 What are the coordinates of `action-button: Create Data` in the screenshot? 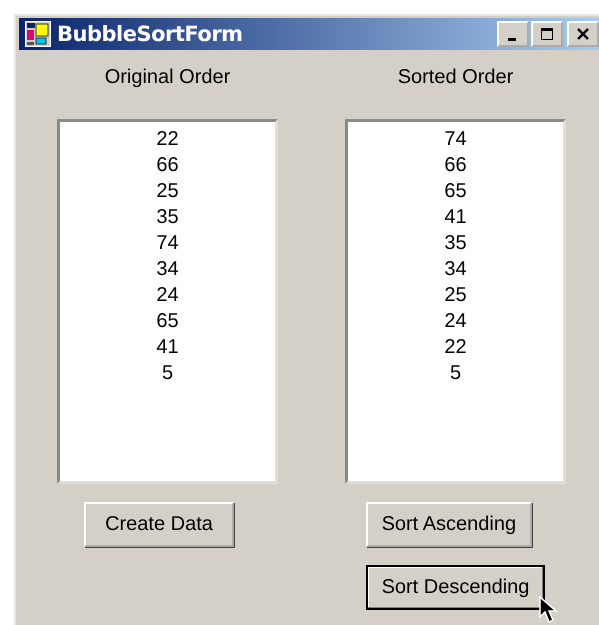 It's located at (159, 524).